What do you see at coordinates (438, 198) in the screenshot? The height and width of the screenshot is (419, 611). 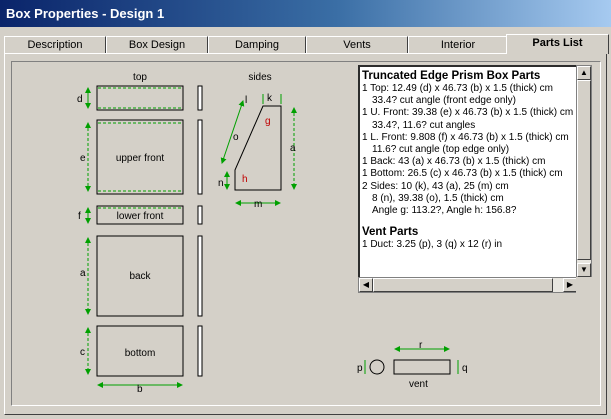 I see `parts-line: 8 (n), 39.38 (o), 1.5 (thick) cm` at bounding box center [438, 198].